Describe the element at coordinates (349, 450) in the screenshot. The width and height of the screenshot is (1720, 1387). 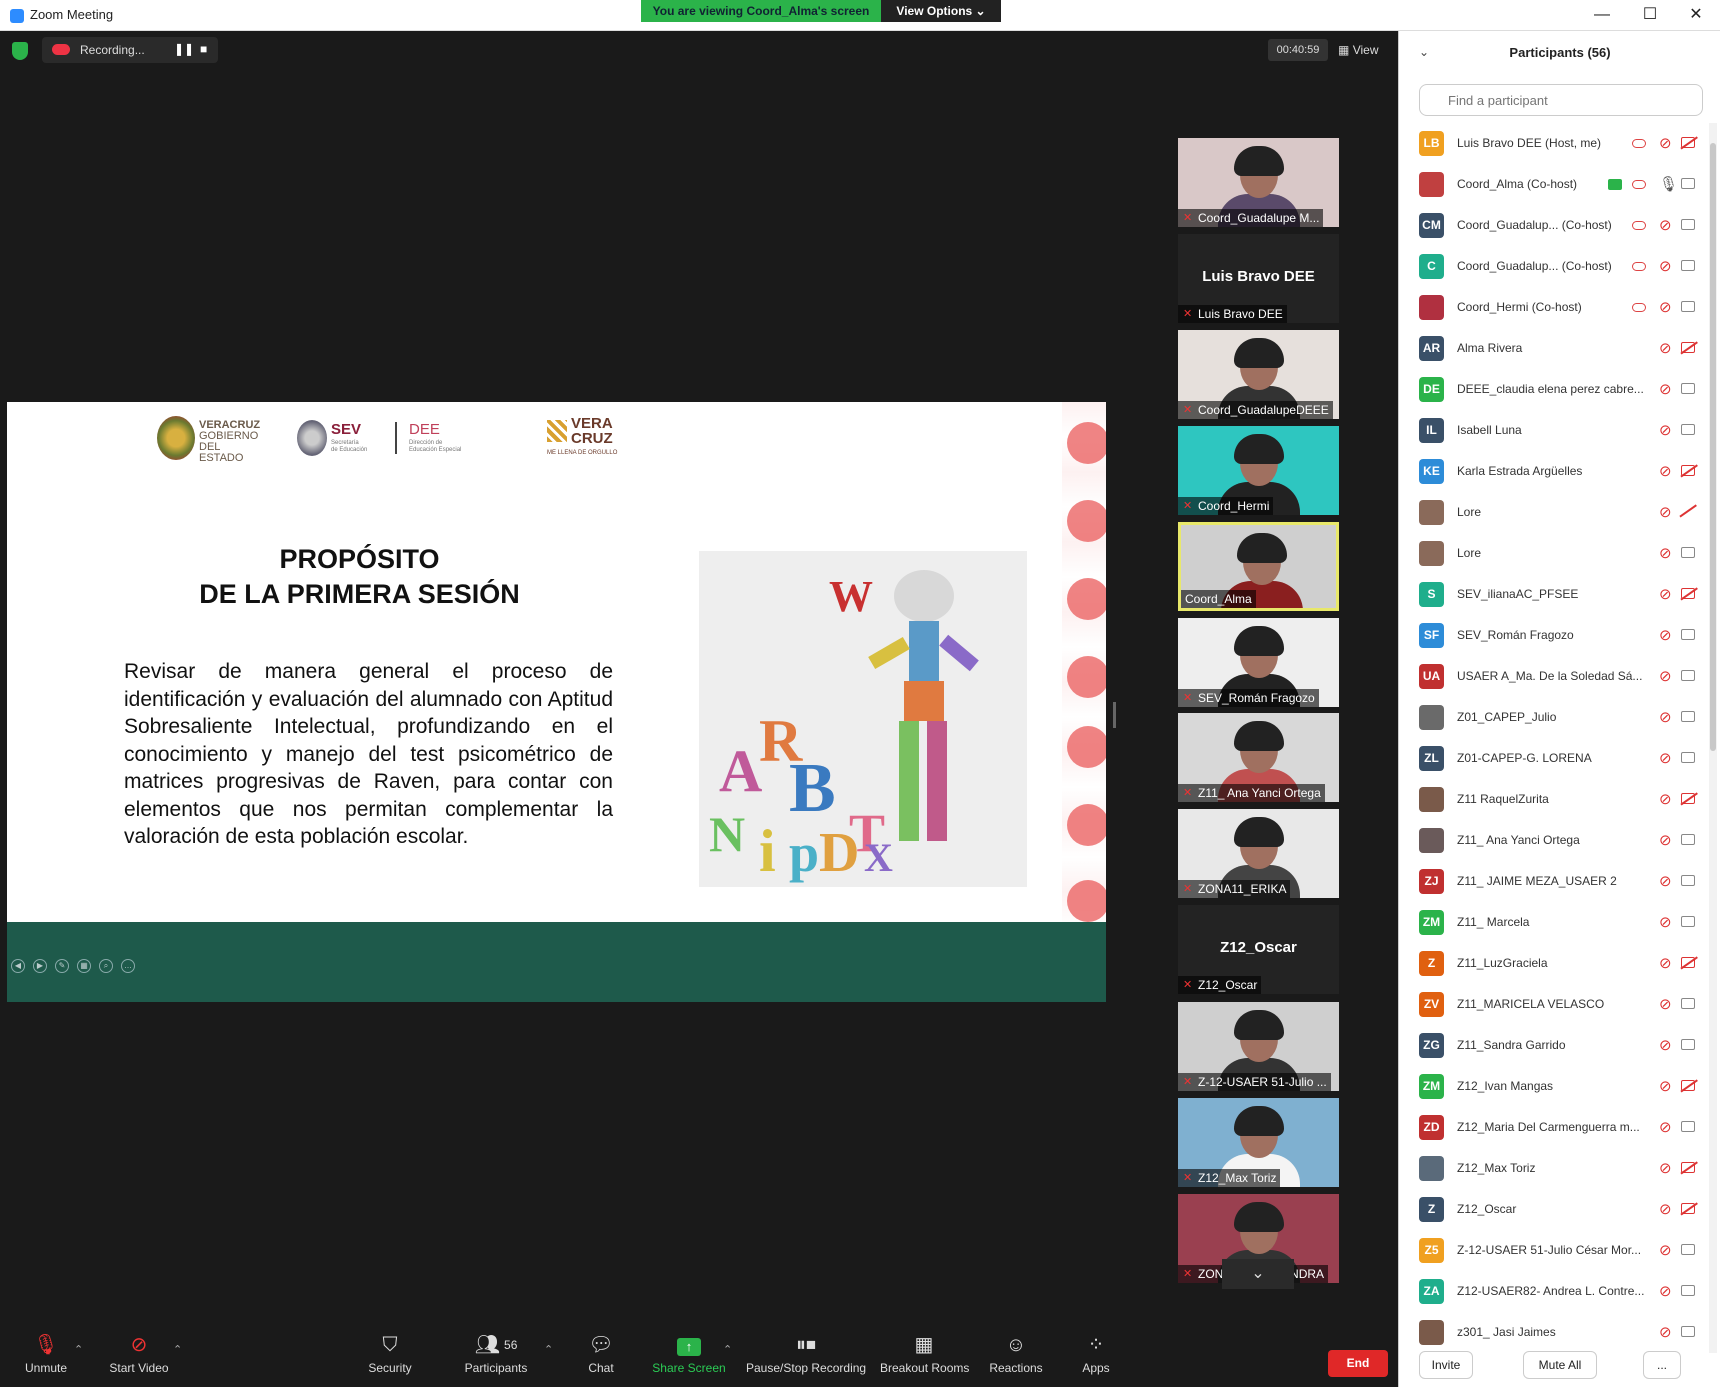
I see `sev-logo-sub2: de Educación` at that location.